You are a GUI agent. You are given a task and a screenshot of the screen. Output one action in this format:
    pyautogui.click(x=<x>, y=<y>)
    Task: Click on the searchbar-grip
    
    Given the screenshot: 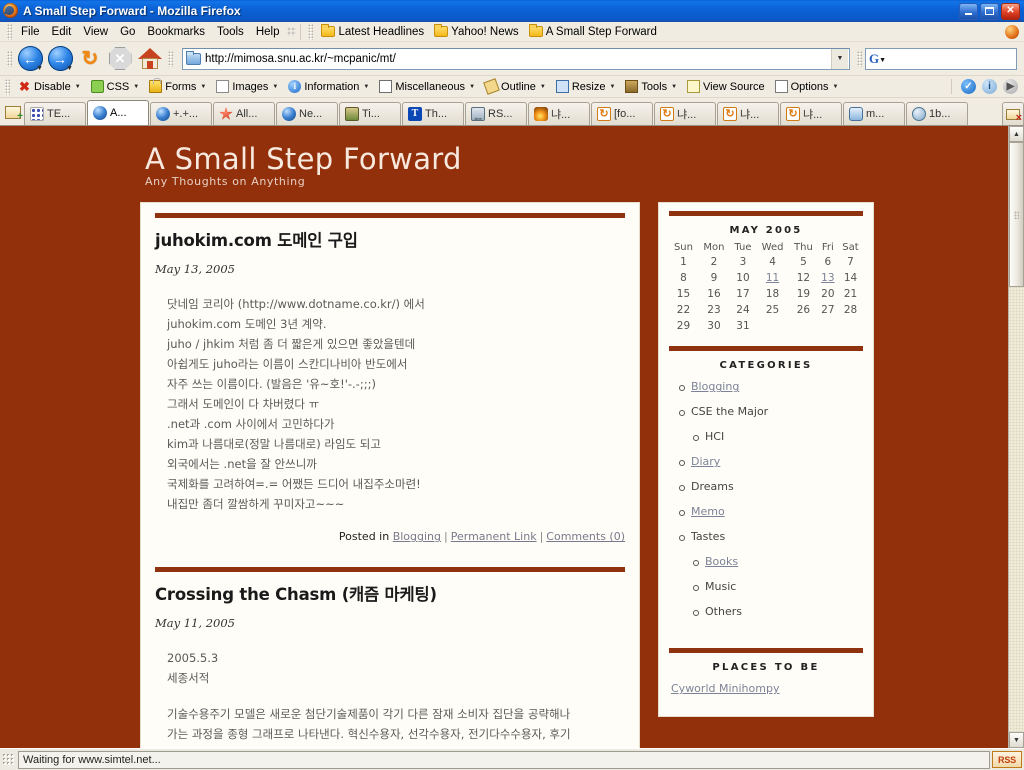 What is the action you would take?
    pyautogui.click(x=859, y=58)
    